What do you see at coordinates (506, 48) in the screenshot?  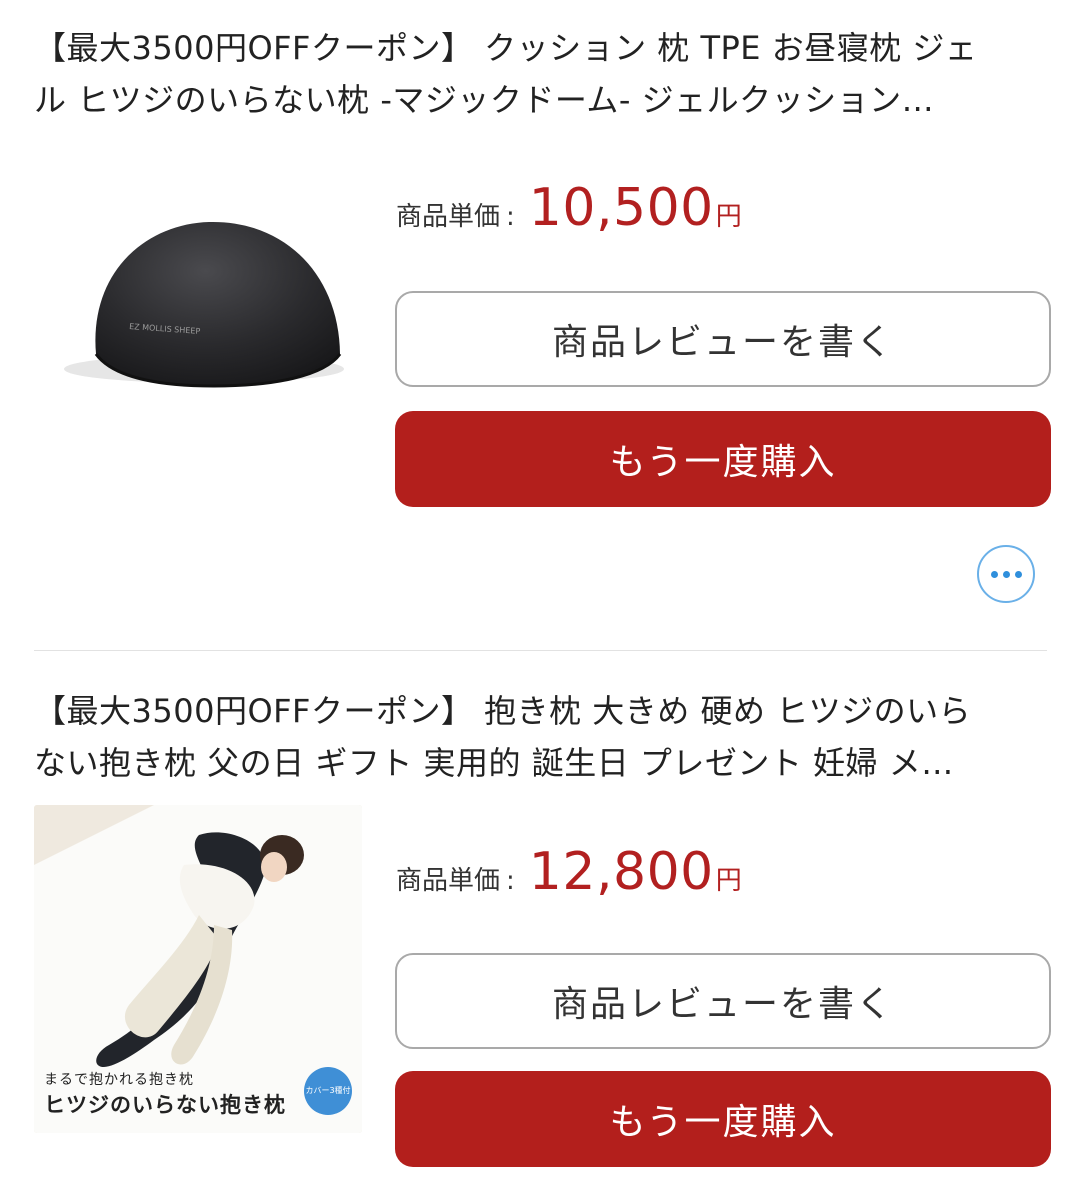 I see `product-title-line: 【最大3500円OFFクーポン】 クッション 枕 TPE お昼寝枕 ジェ` at bounding box center [506, 48].